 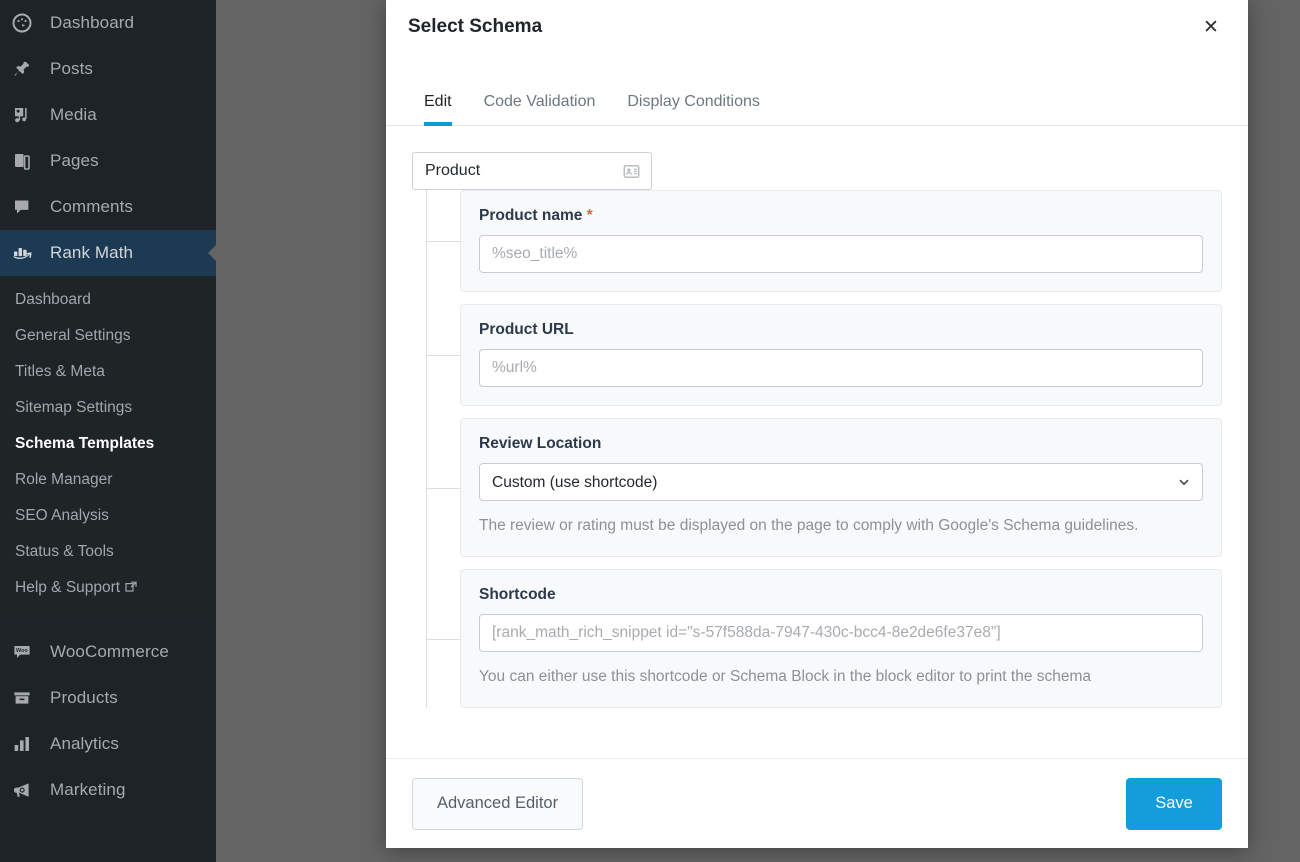 I want to click on modal-tab-bar: Edit Code Validation Display Conditions, so click(x=817, y=90).